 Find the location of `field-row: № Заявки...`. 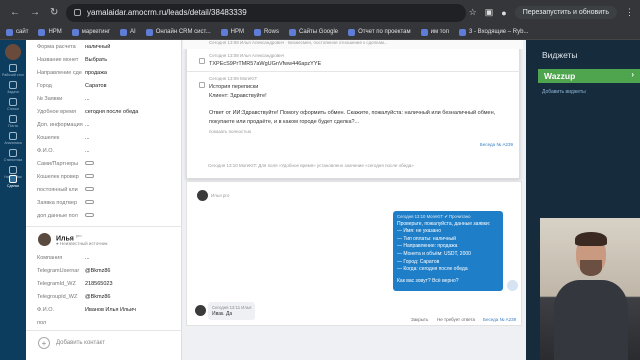

field-row: № Заявки... is located at coordinates (107, 99).